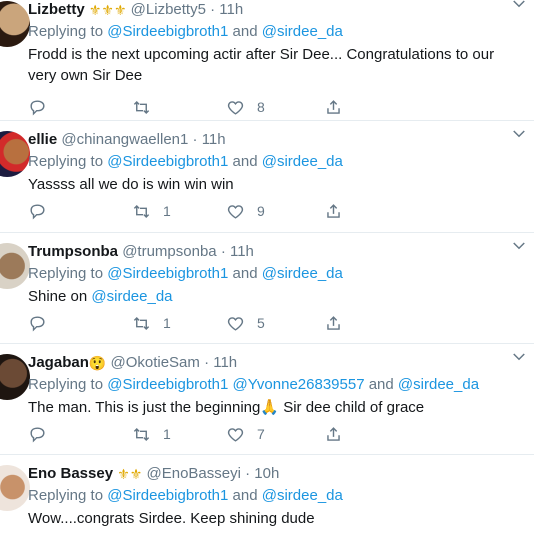 This screenshot has height=545, width=534. What do you see at coordinates (58, 362) in the screenshot?
I see `display-name: Jagaban` at bounding box center [58, 362].